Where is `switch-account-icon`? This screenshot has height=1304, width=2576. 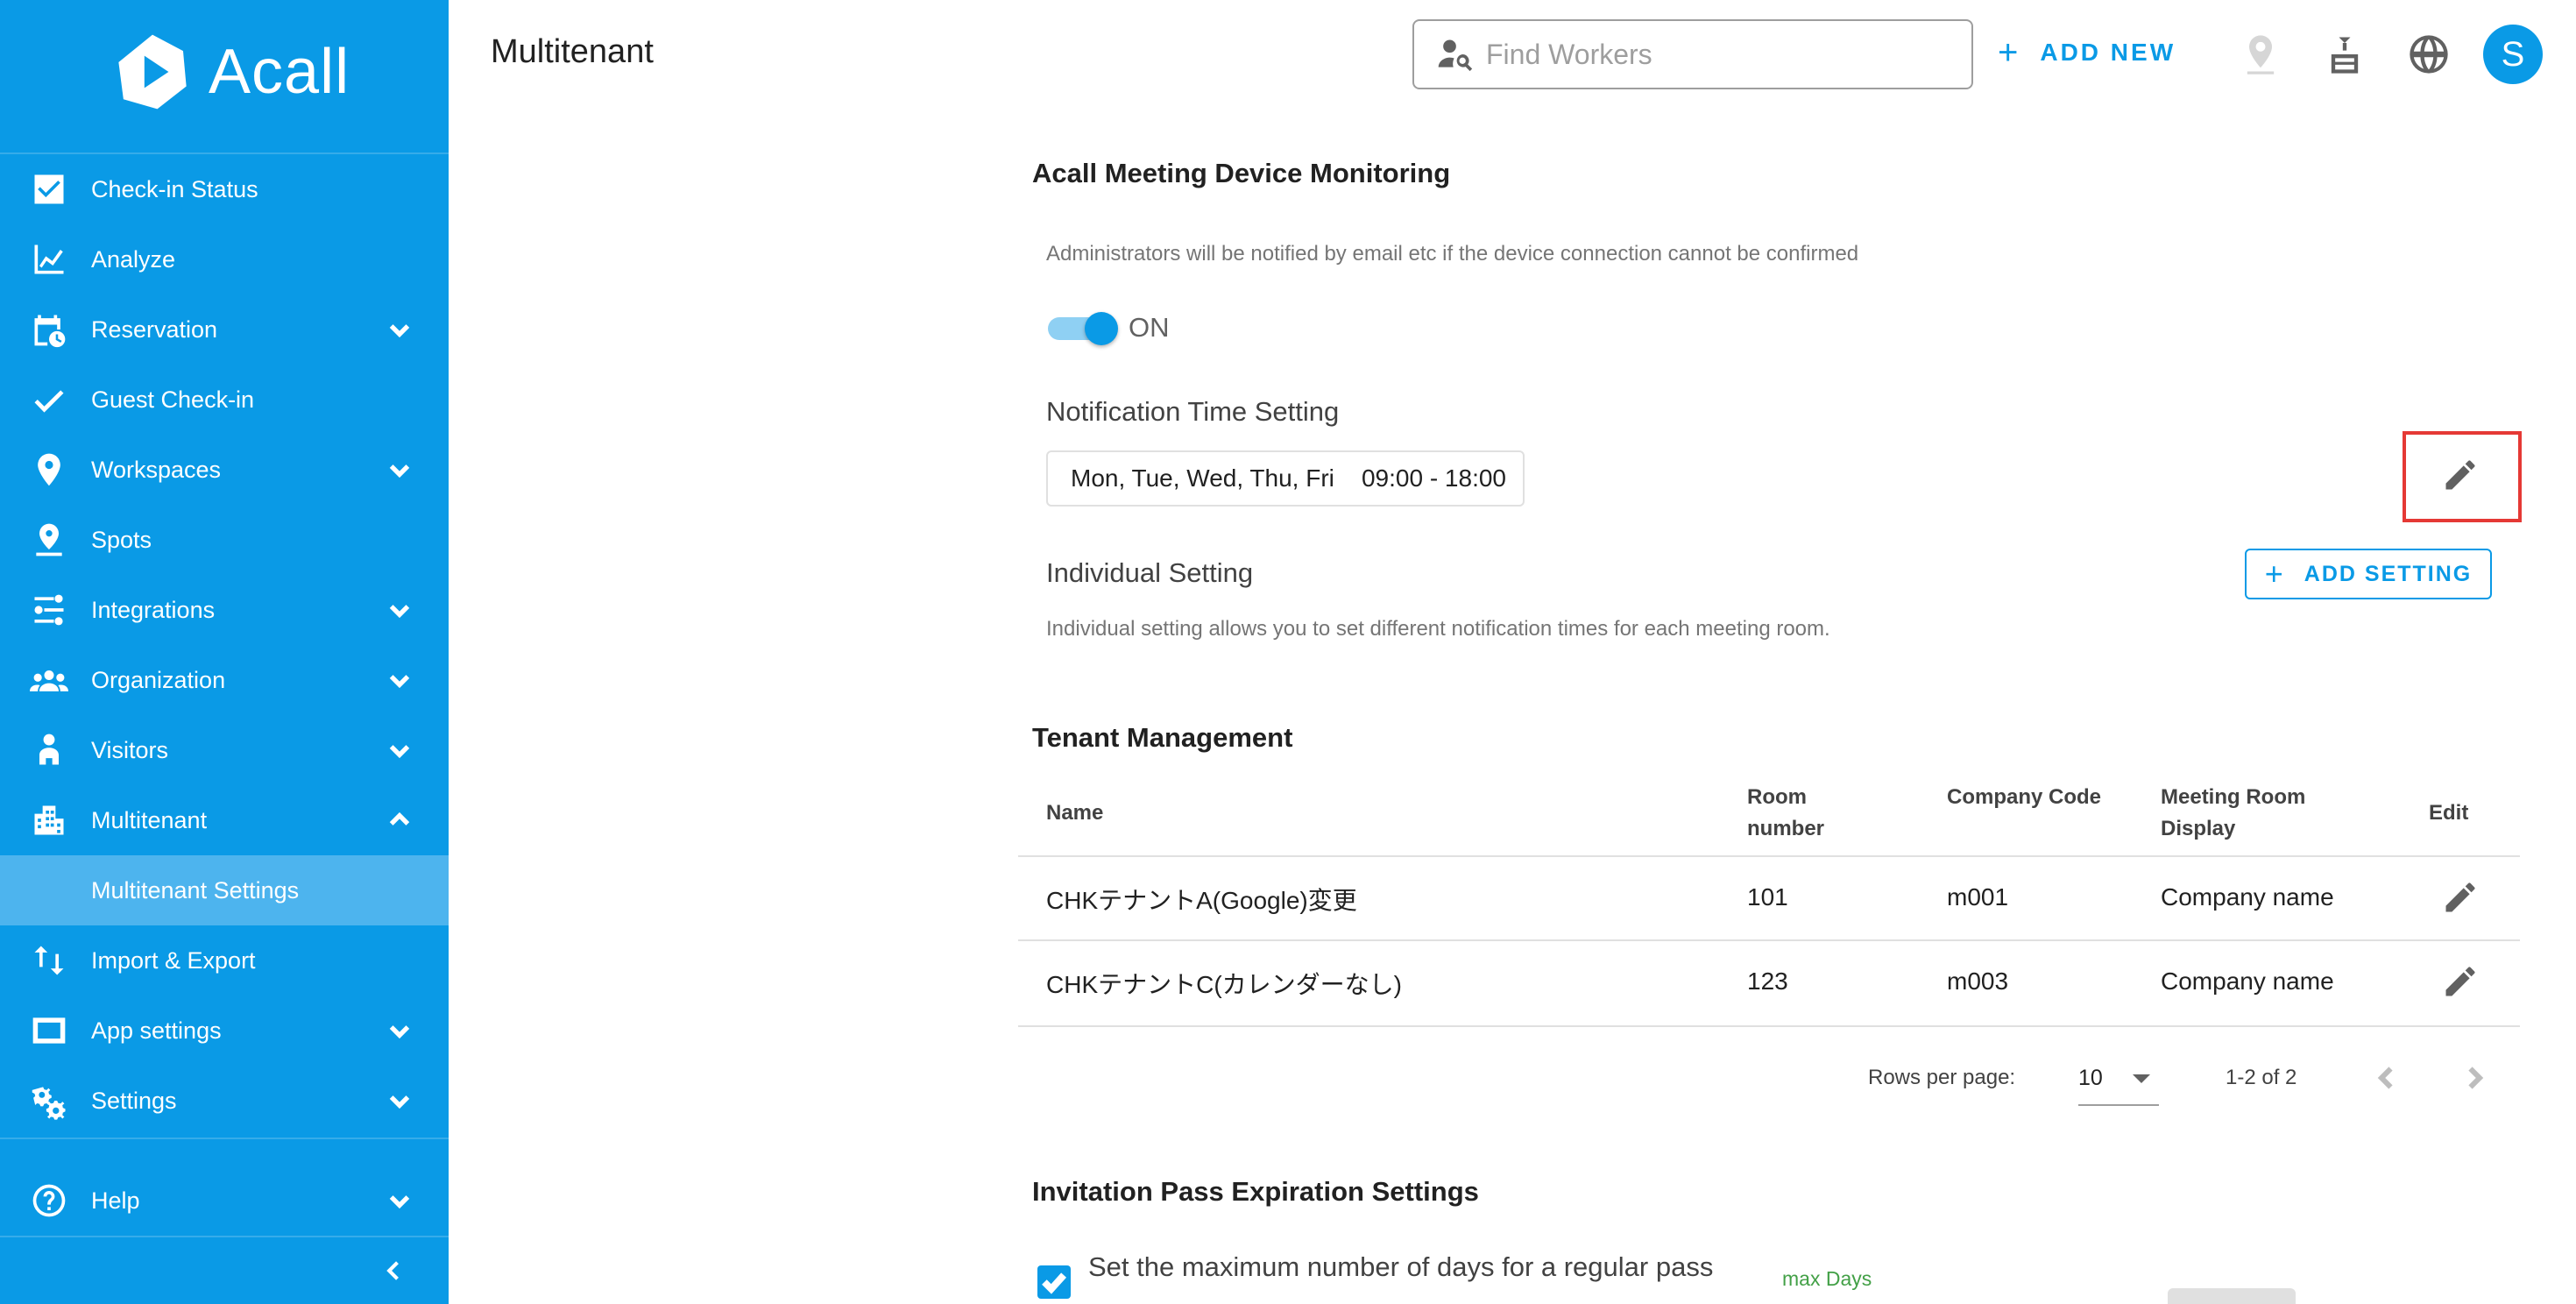
switch-account-icon is located at coordinates (2344, 55).